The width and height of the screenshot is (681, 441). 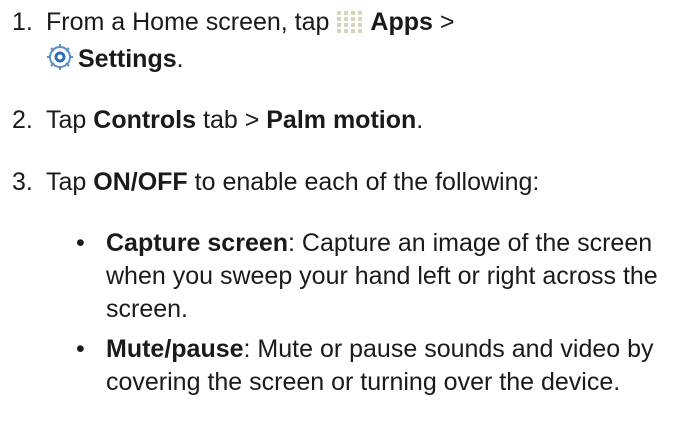 I want to click on apps-grid-icon, so click(x=351, y=26).